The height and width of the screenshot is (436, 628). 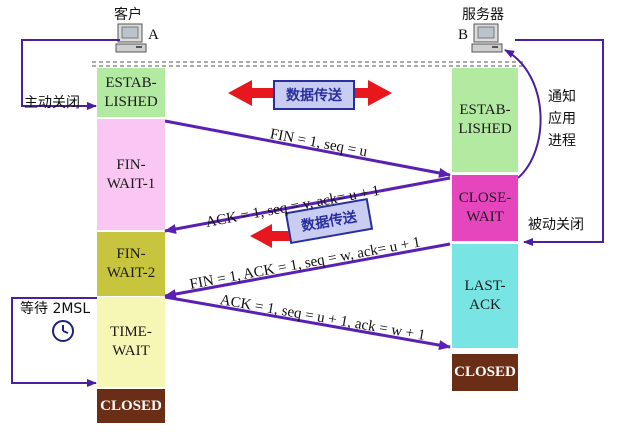 I want to click on data-transfer-label-top: 数据传送, so click(x=314, y=95).